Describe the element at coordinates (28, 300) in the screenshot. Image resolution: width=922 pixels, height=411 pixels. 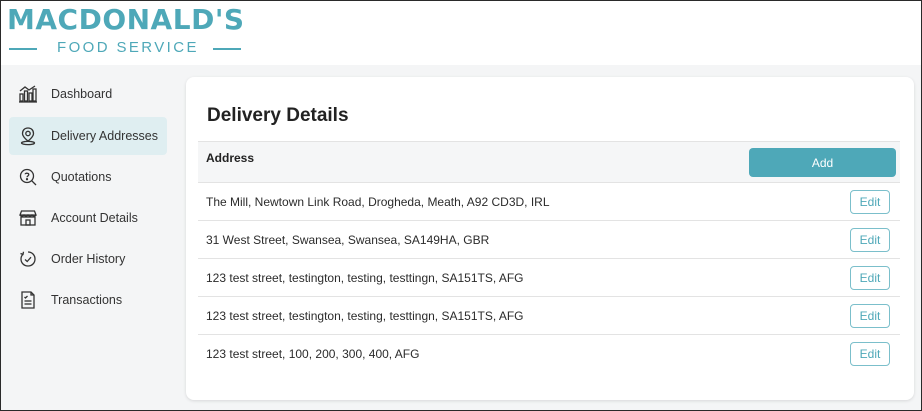
I see `receipt-icon` at that location.